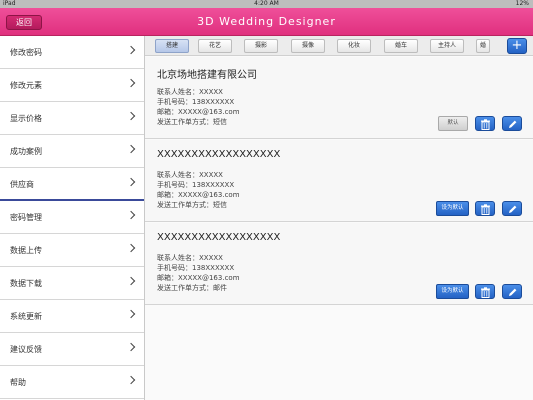 This screenshot has width=533, height=400. What do you see at coordinates (22, 184) in the screenshot?
I see `sidebar-item-label: 供应商` at bounding box center [22, 184].